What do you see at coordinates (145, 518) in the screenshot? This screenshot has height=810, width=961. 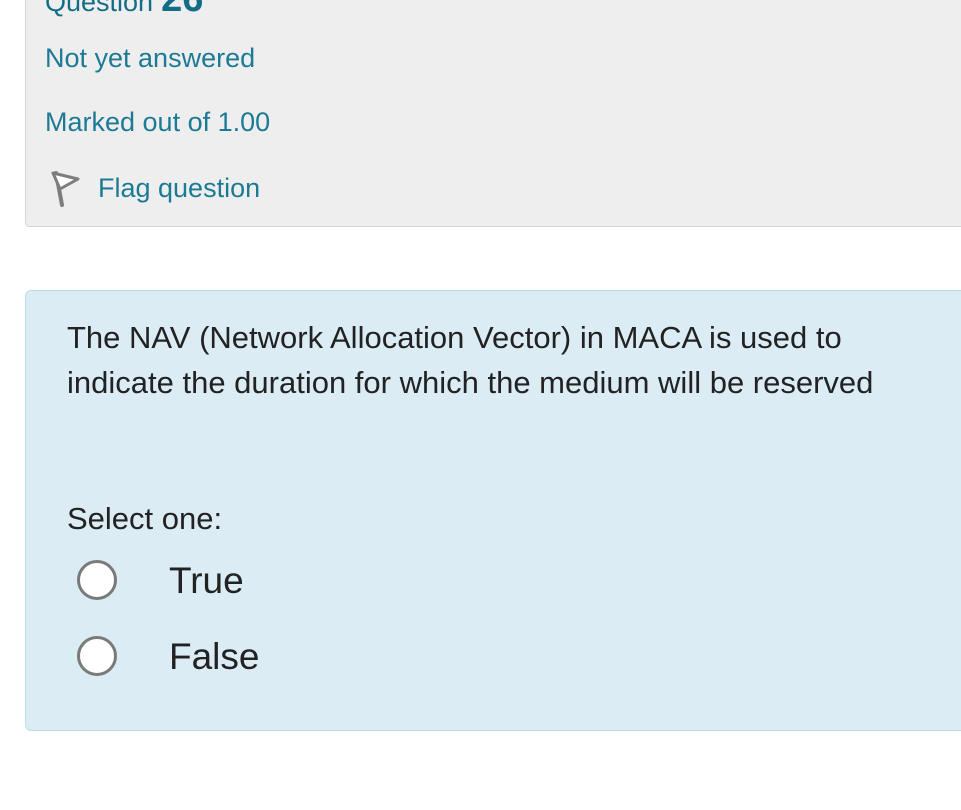 I see `select-one-prompt: Select one:` at bounding box center [145, 518].